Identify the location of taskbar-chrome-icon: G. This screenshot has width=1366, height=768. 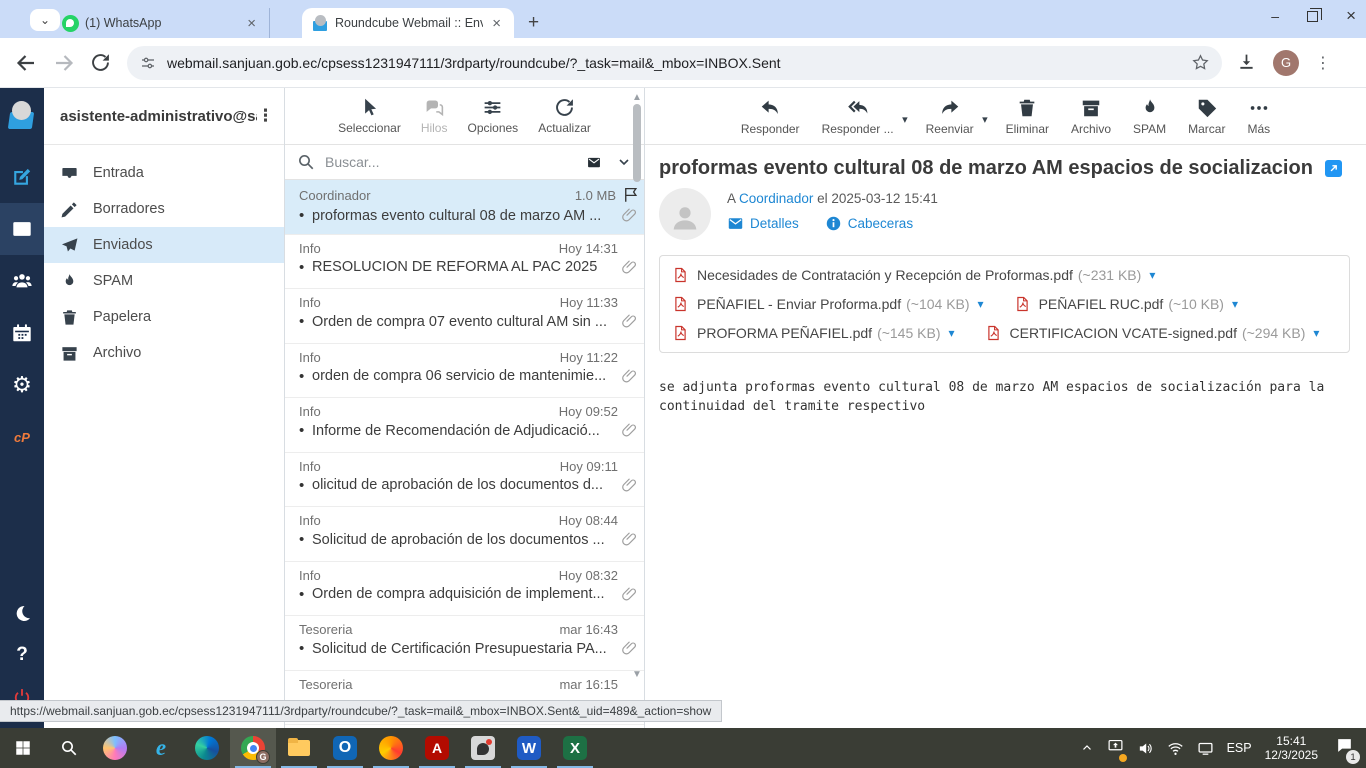
(253, 748).